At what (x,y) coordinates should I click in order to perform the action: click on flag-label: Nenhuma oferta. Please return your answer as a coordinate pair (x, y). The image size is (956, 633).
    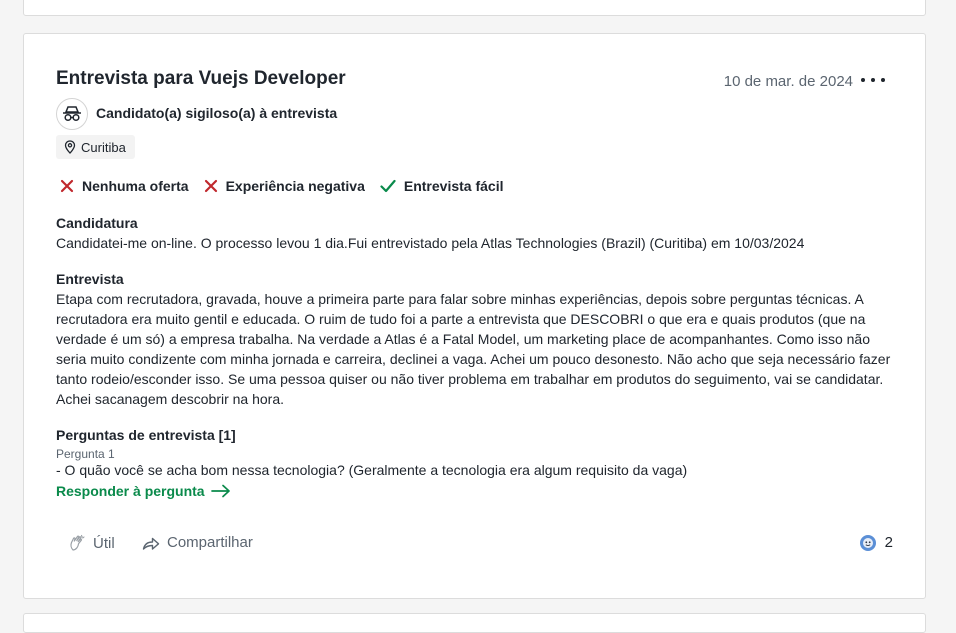
    Looking at the image, I should click on (135, 186).